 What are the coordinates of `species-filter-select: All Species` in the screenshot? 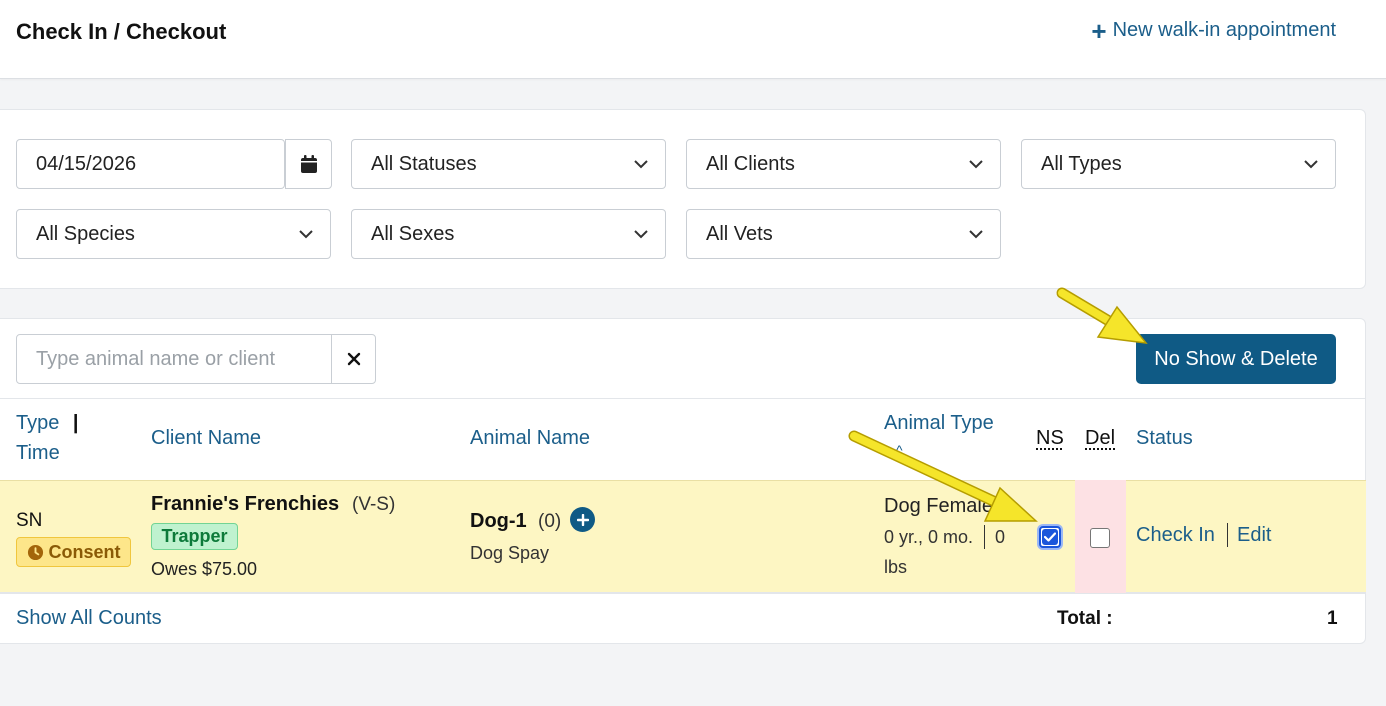 It's located at (173, 234).